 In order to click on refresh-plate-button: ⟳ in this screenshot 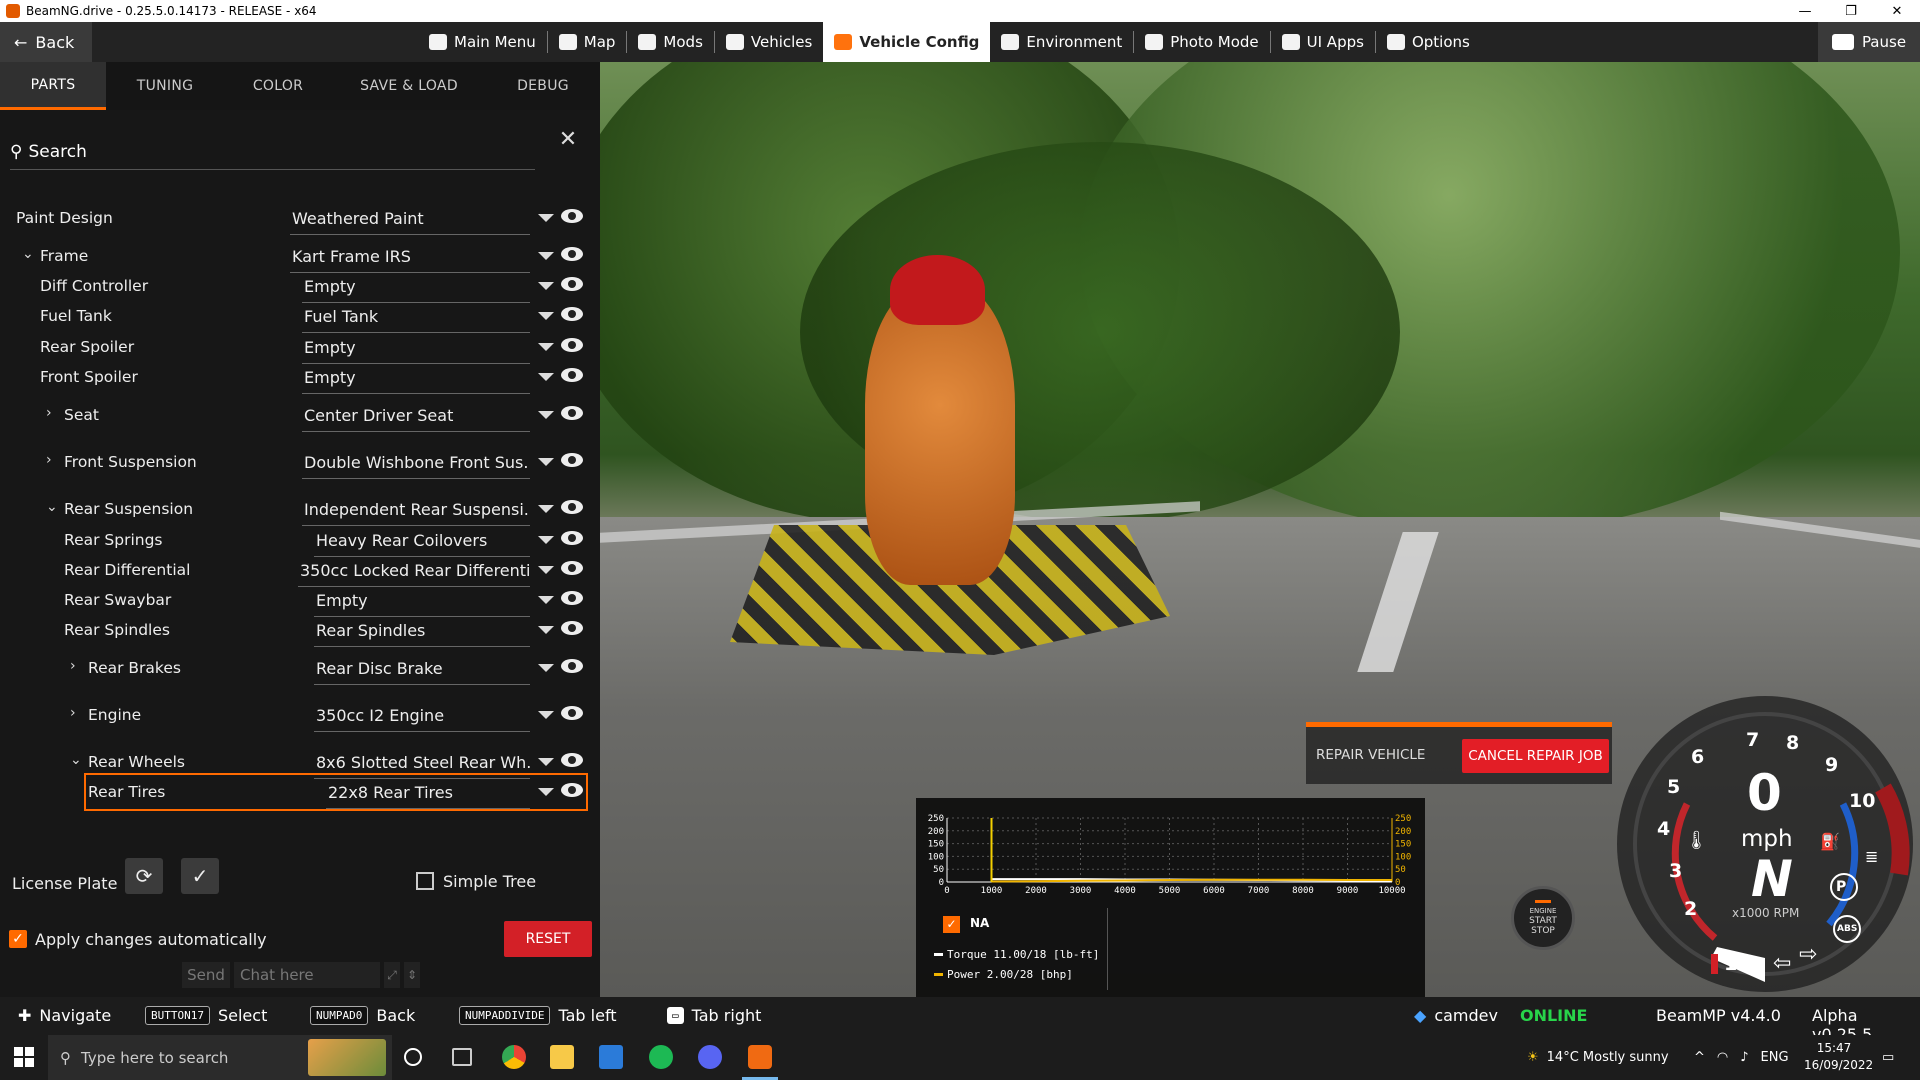, I will do `click(144, 876)`.